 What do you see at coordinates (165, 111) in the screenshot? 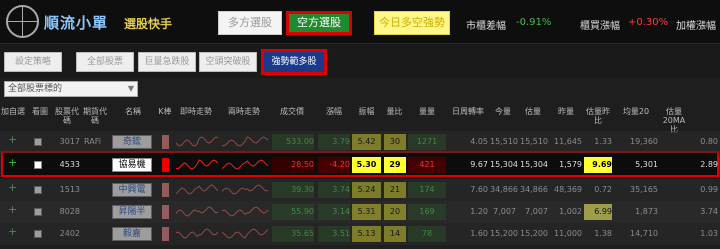
I see `col-header: K棒` at bounding box center [165, 111].